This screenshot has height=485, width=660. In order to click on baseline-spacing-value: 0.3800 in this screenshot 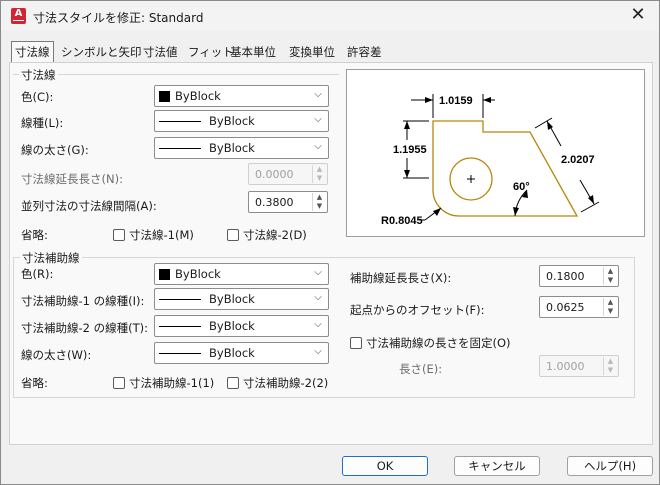, I will do `click(274, 202)`.